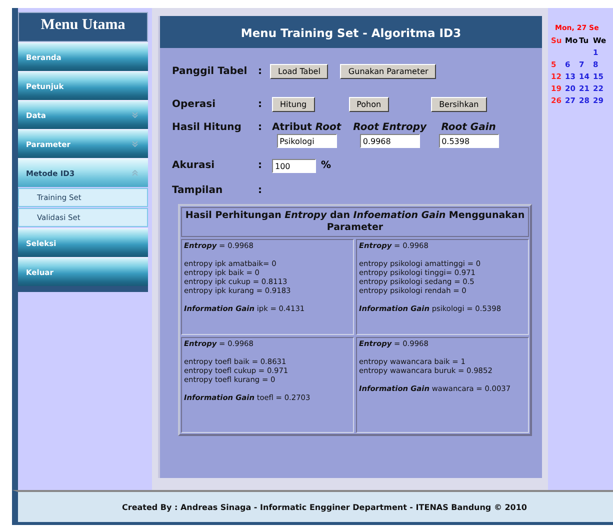  I want to click on field-label: Hasil Hitung, so click(207, 127).